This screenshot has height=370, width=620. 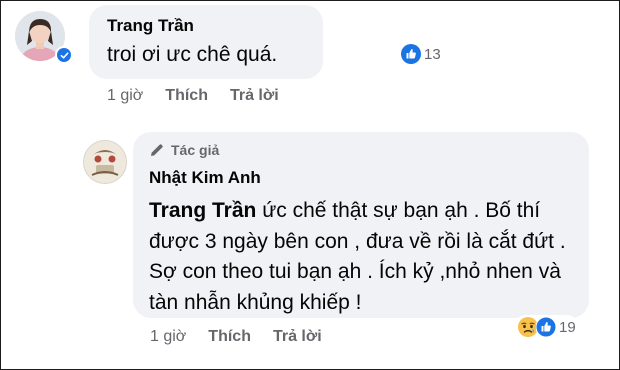 I want to click on pencil-icon, so click(x=157, y=150).